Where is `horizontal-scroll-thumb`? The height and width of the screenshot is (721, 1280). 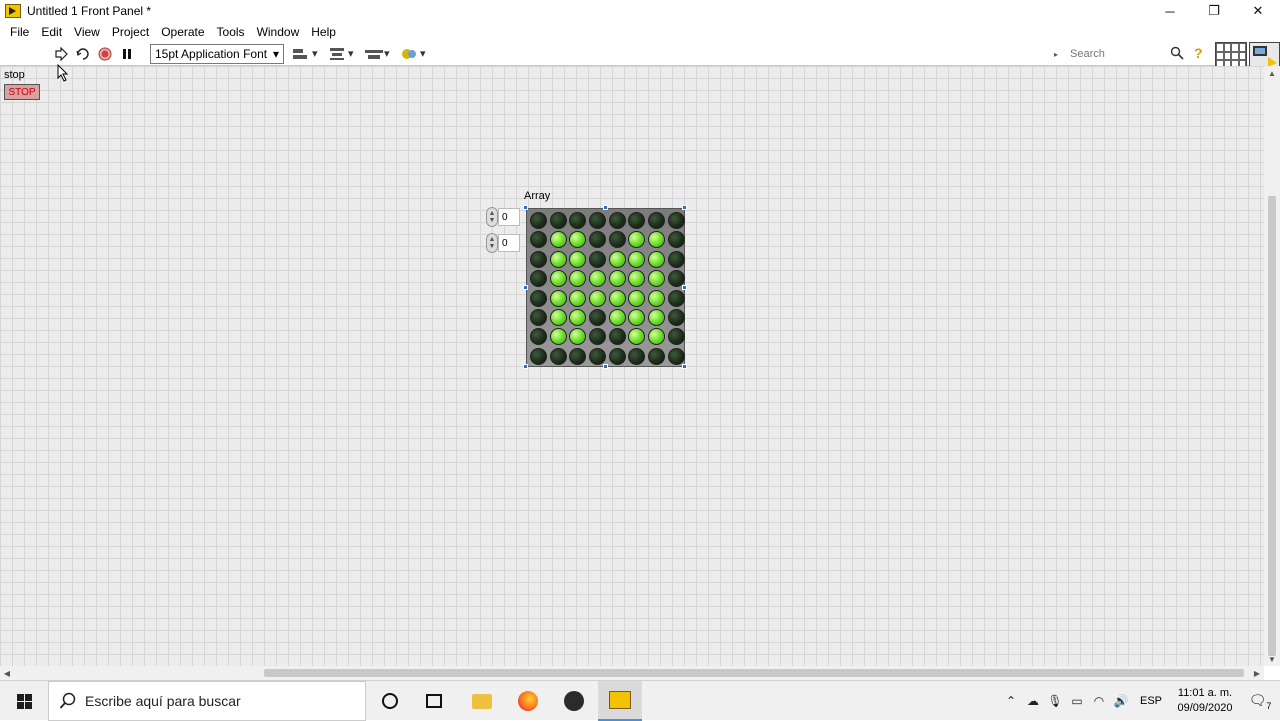 horizontal-scroll-thumb is located at coordinates (754, 673).